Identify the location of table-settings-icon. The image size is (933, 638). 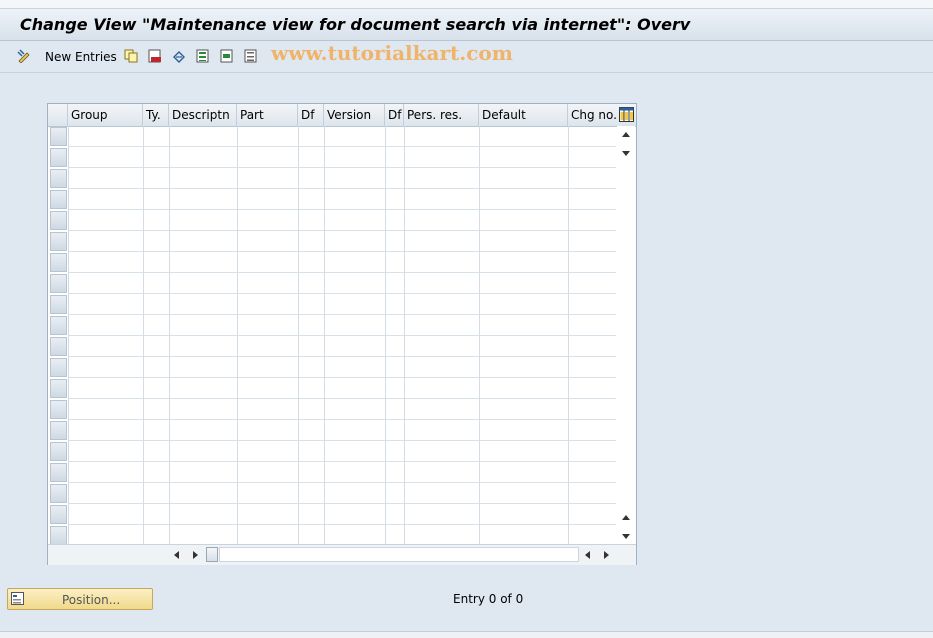
(626, 114).